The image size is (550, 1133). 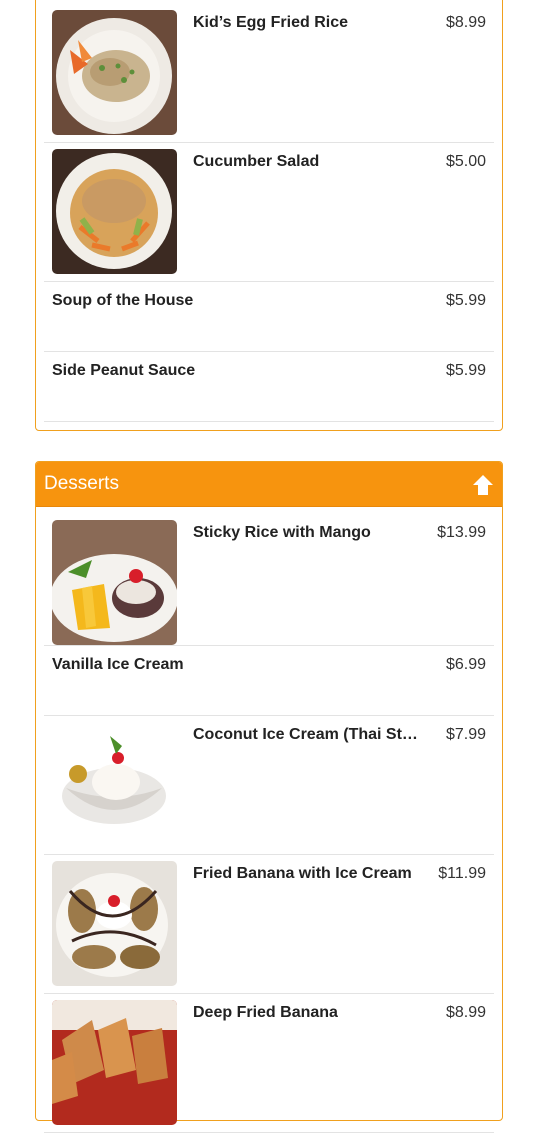 I want to click on food-photo-coconut-ice-cream, so click(x=114, y=784).